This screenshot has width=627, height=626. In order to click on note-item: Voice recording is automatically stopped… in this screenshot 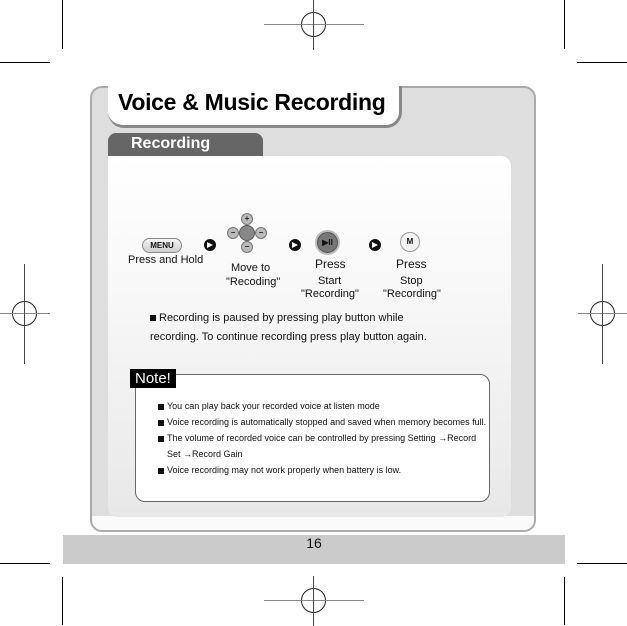, I will do `click(323, 422)`.